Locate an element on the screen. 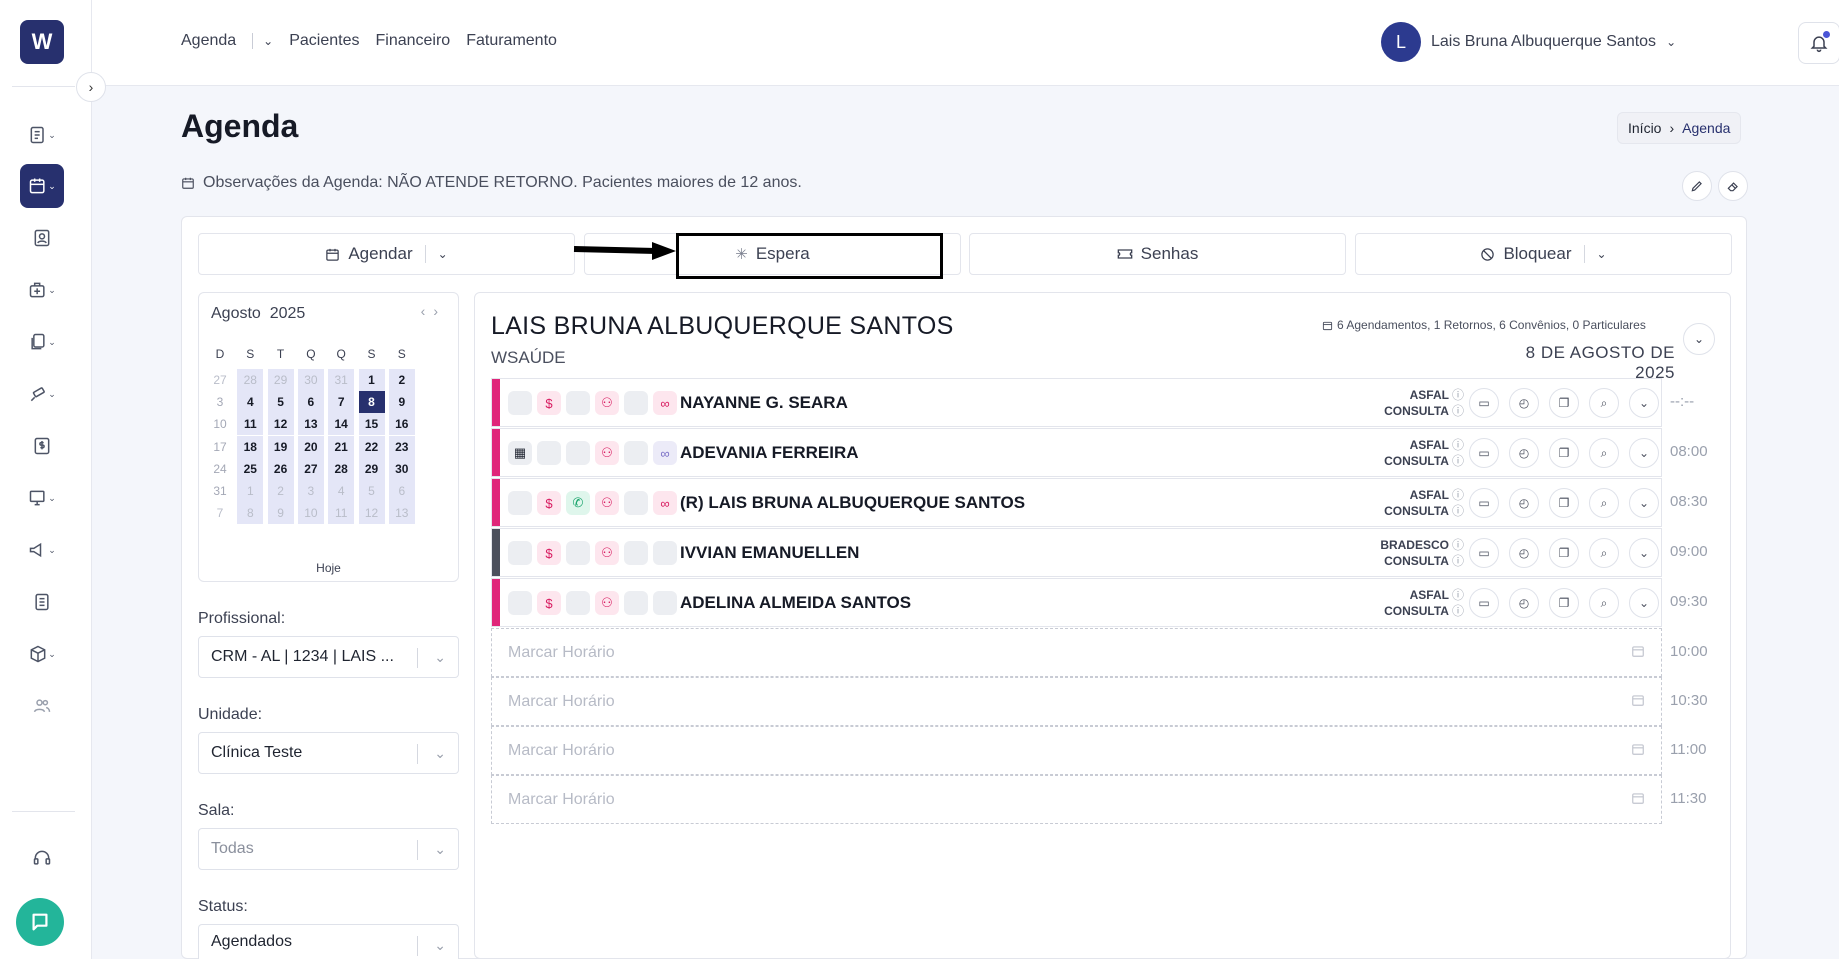  sidebar-item-inventory: ⌄ is located at coordinates (42, 654).